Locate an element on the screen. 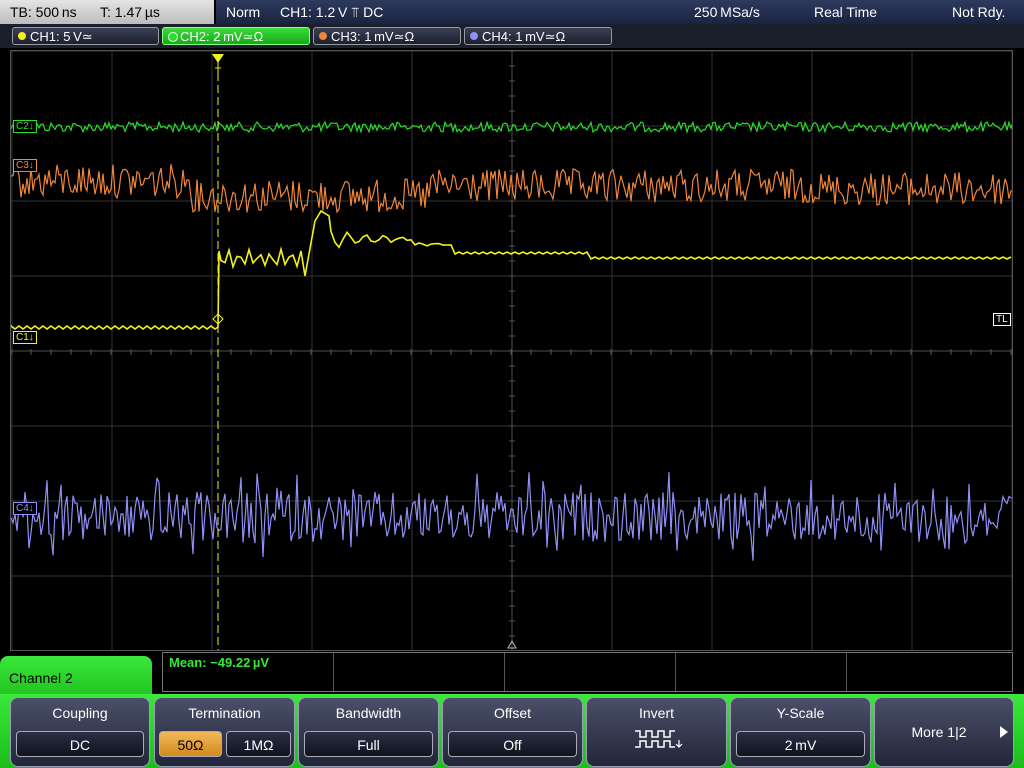 Image resolution: width=1024 pixels, height=768 pixels. ch4-color-dot is located at coordinates (474, 36).